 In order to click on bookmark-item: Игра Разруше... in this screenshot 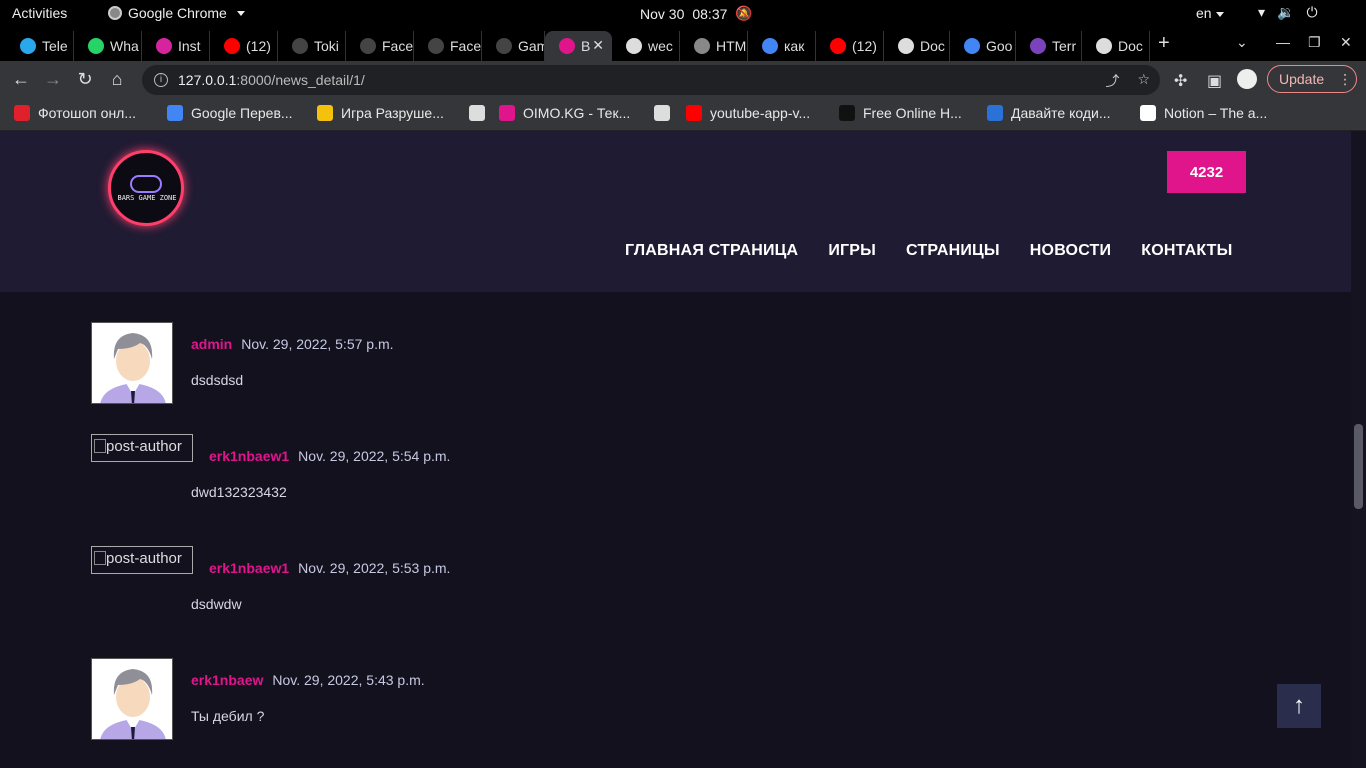, I will do `click(380, 113)`.